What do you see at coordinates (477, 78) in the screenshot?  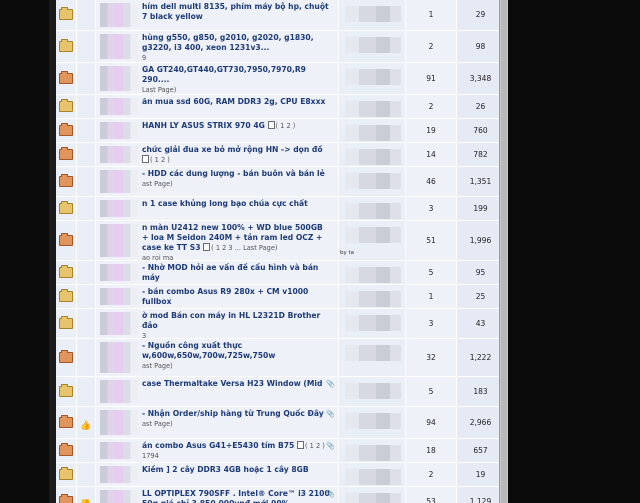 I see `views-cell: 3,348` at bounding box center [477, 78].